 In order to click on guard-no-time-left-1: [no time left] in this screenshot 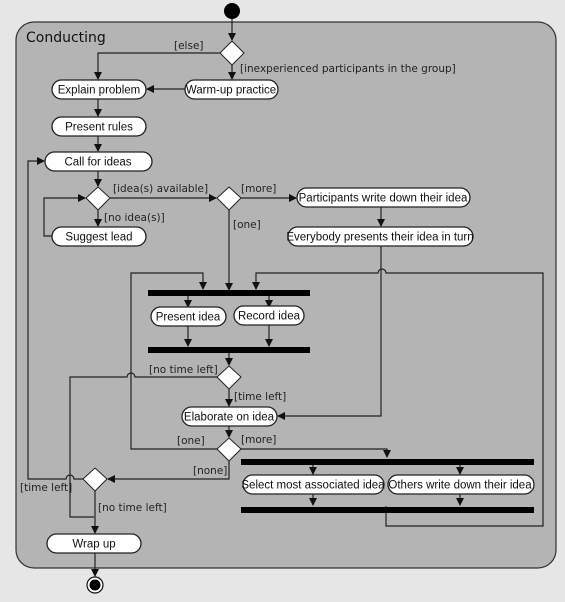, I will do `click(183, 370)`.